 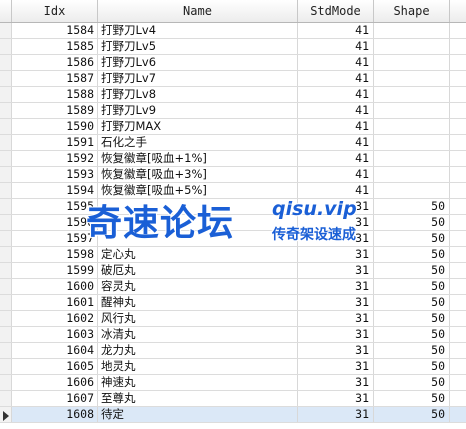 I want to click on header-next-column, so click(x=458, y=11).